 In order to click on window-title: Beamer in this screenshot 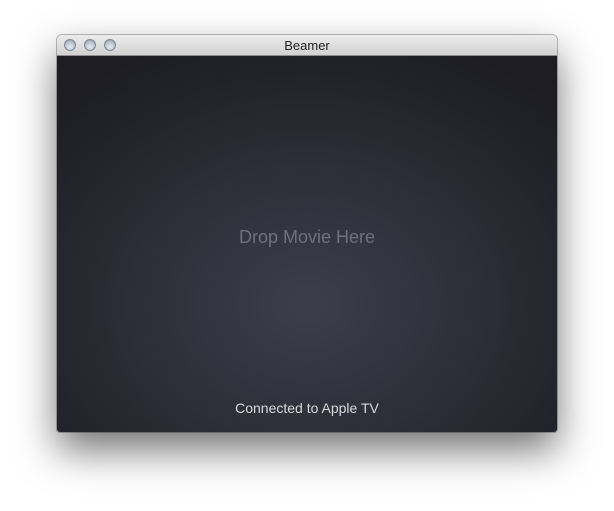, I will do `click(307, 45)`.